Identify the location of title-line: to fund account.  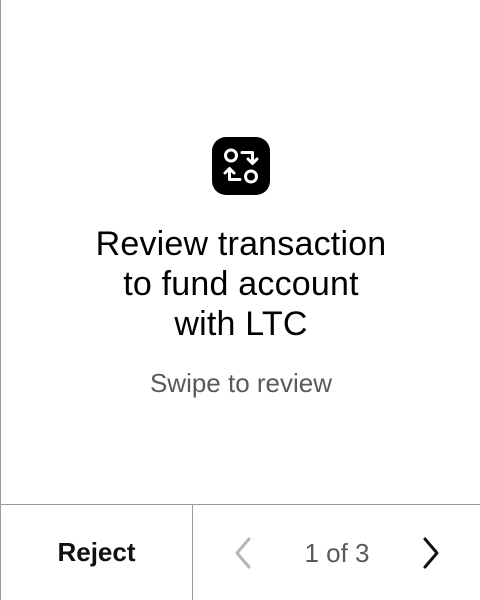
(241, 284).